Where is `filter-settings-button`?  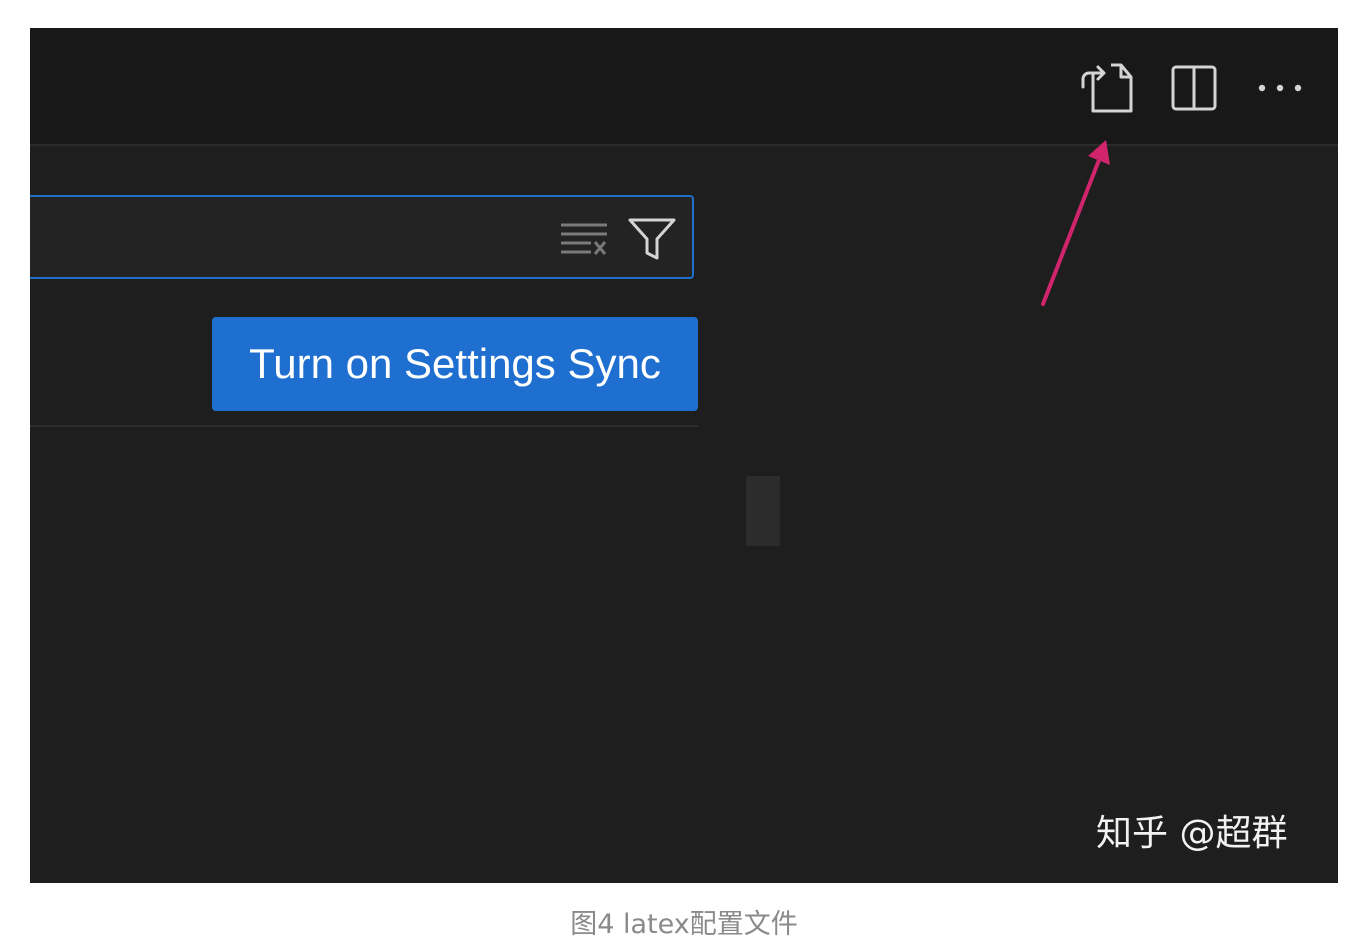
filter-settings-button is located at coordinates (652, 239).